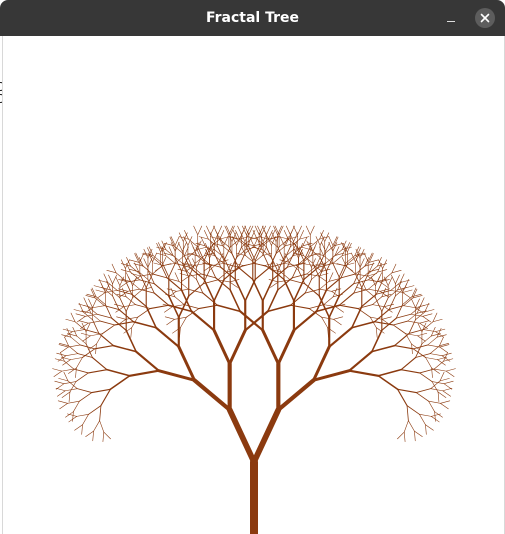 This screenshot has width=505, height=534. What do you see at coordinates (252, 18) in the screenshot?
I see `title-bar: Fractal Tree` at bounding box center [252, 18].